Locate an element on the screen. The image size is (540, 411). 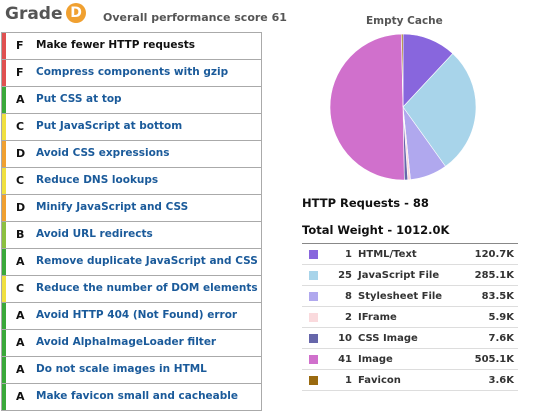
component-size: 285.1K is located at coordinates (494, 275).